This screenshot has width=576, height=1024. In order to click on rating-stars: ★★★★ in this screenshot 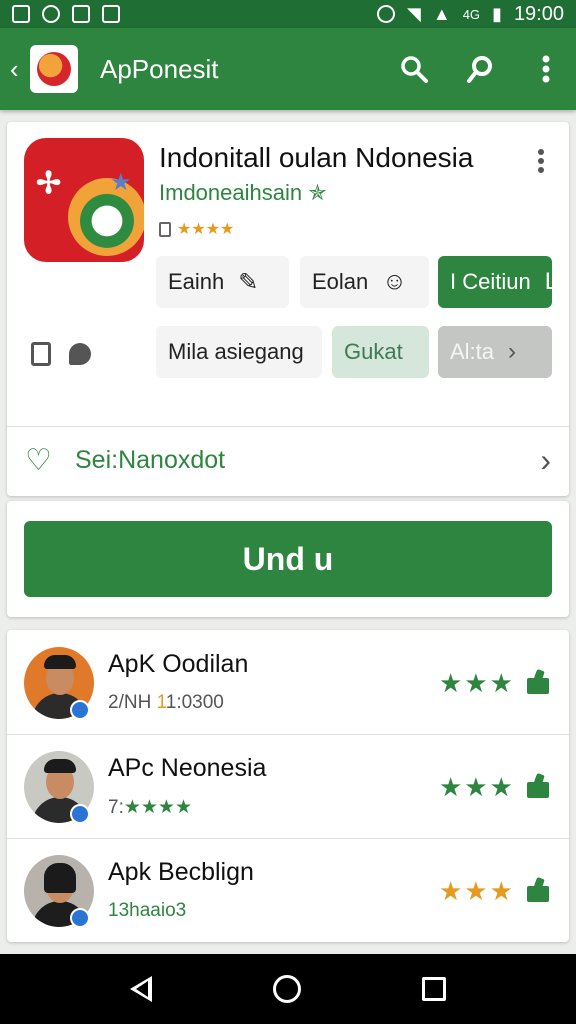, I will do `click(206, 229)`.